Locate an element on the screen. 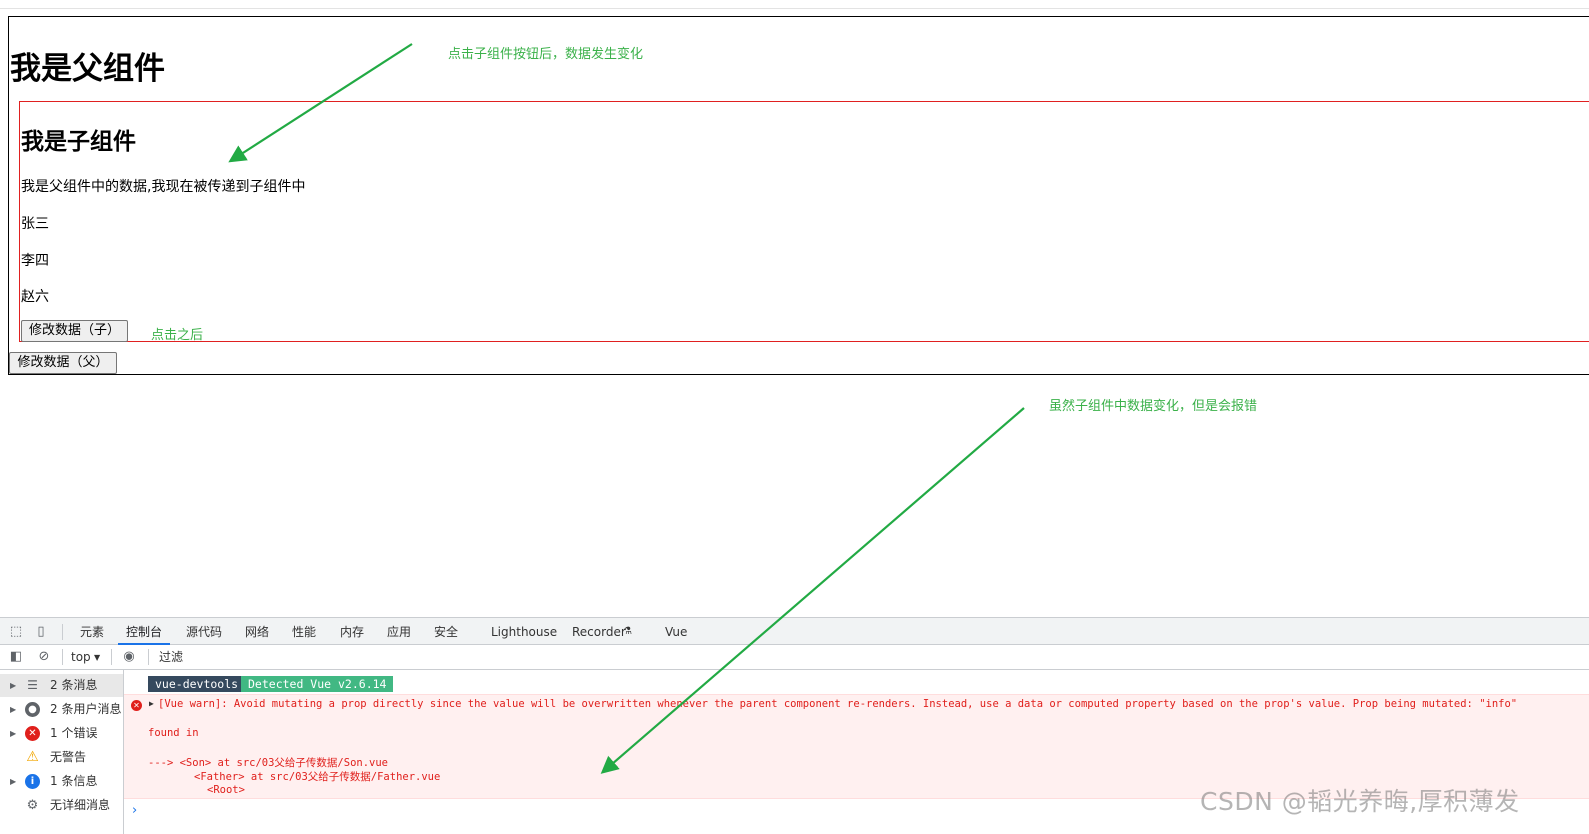  sidebar-item-verbose: ⚙ 无详细消息 is located at coordinates (61, 805).